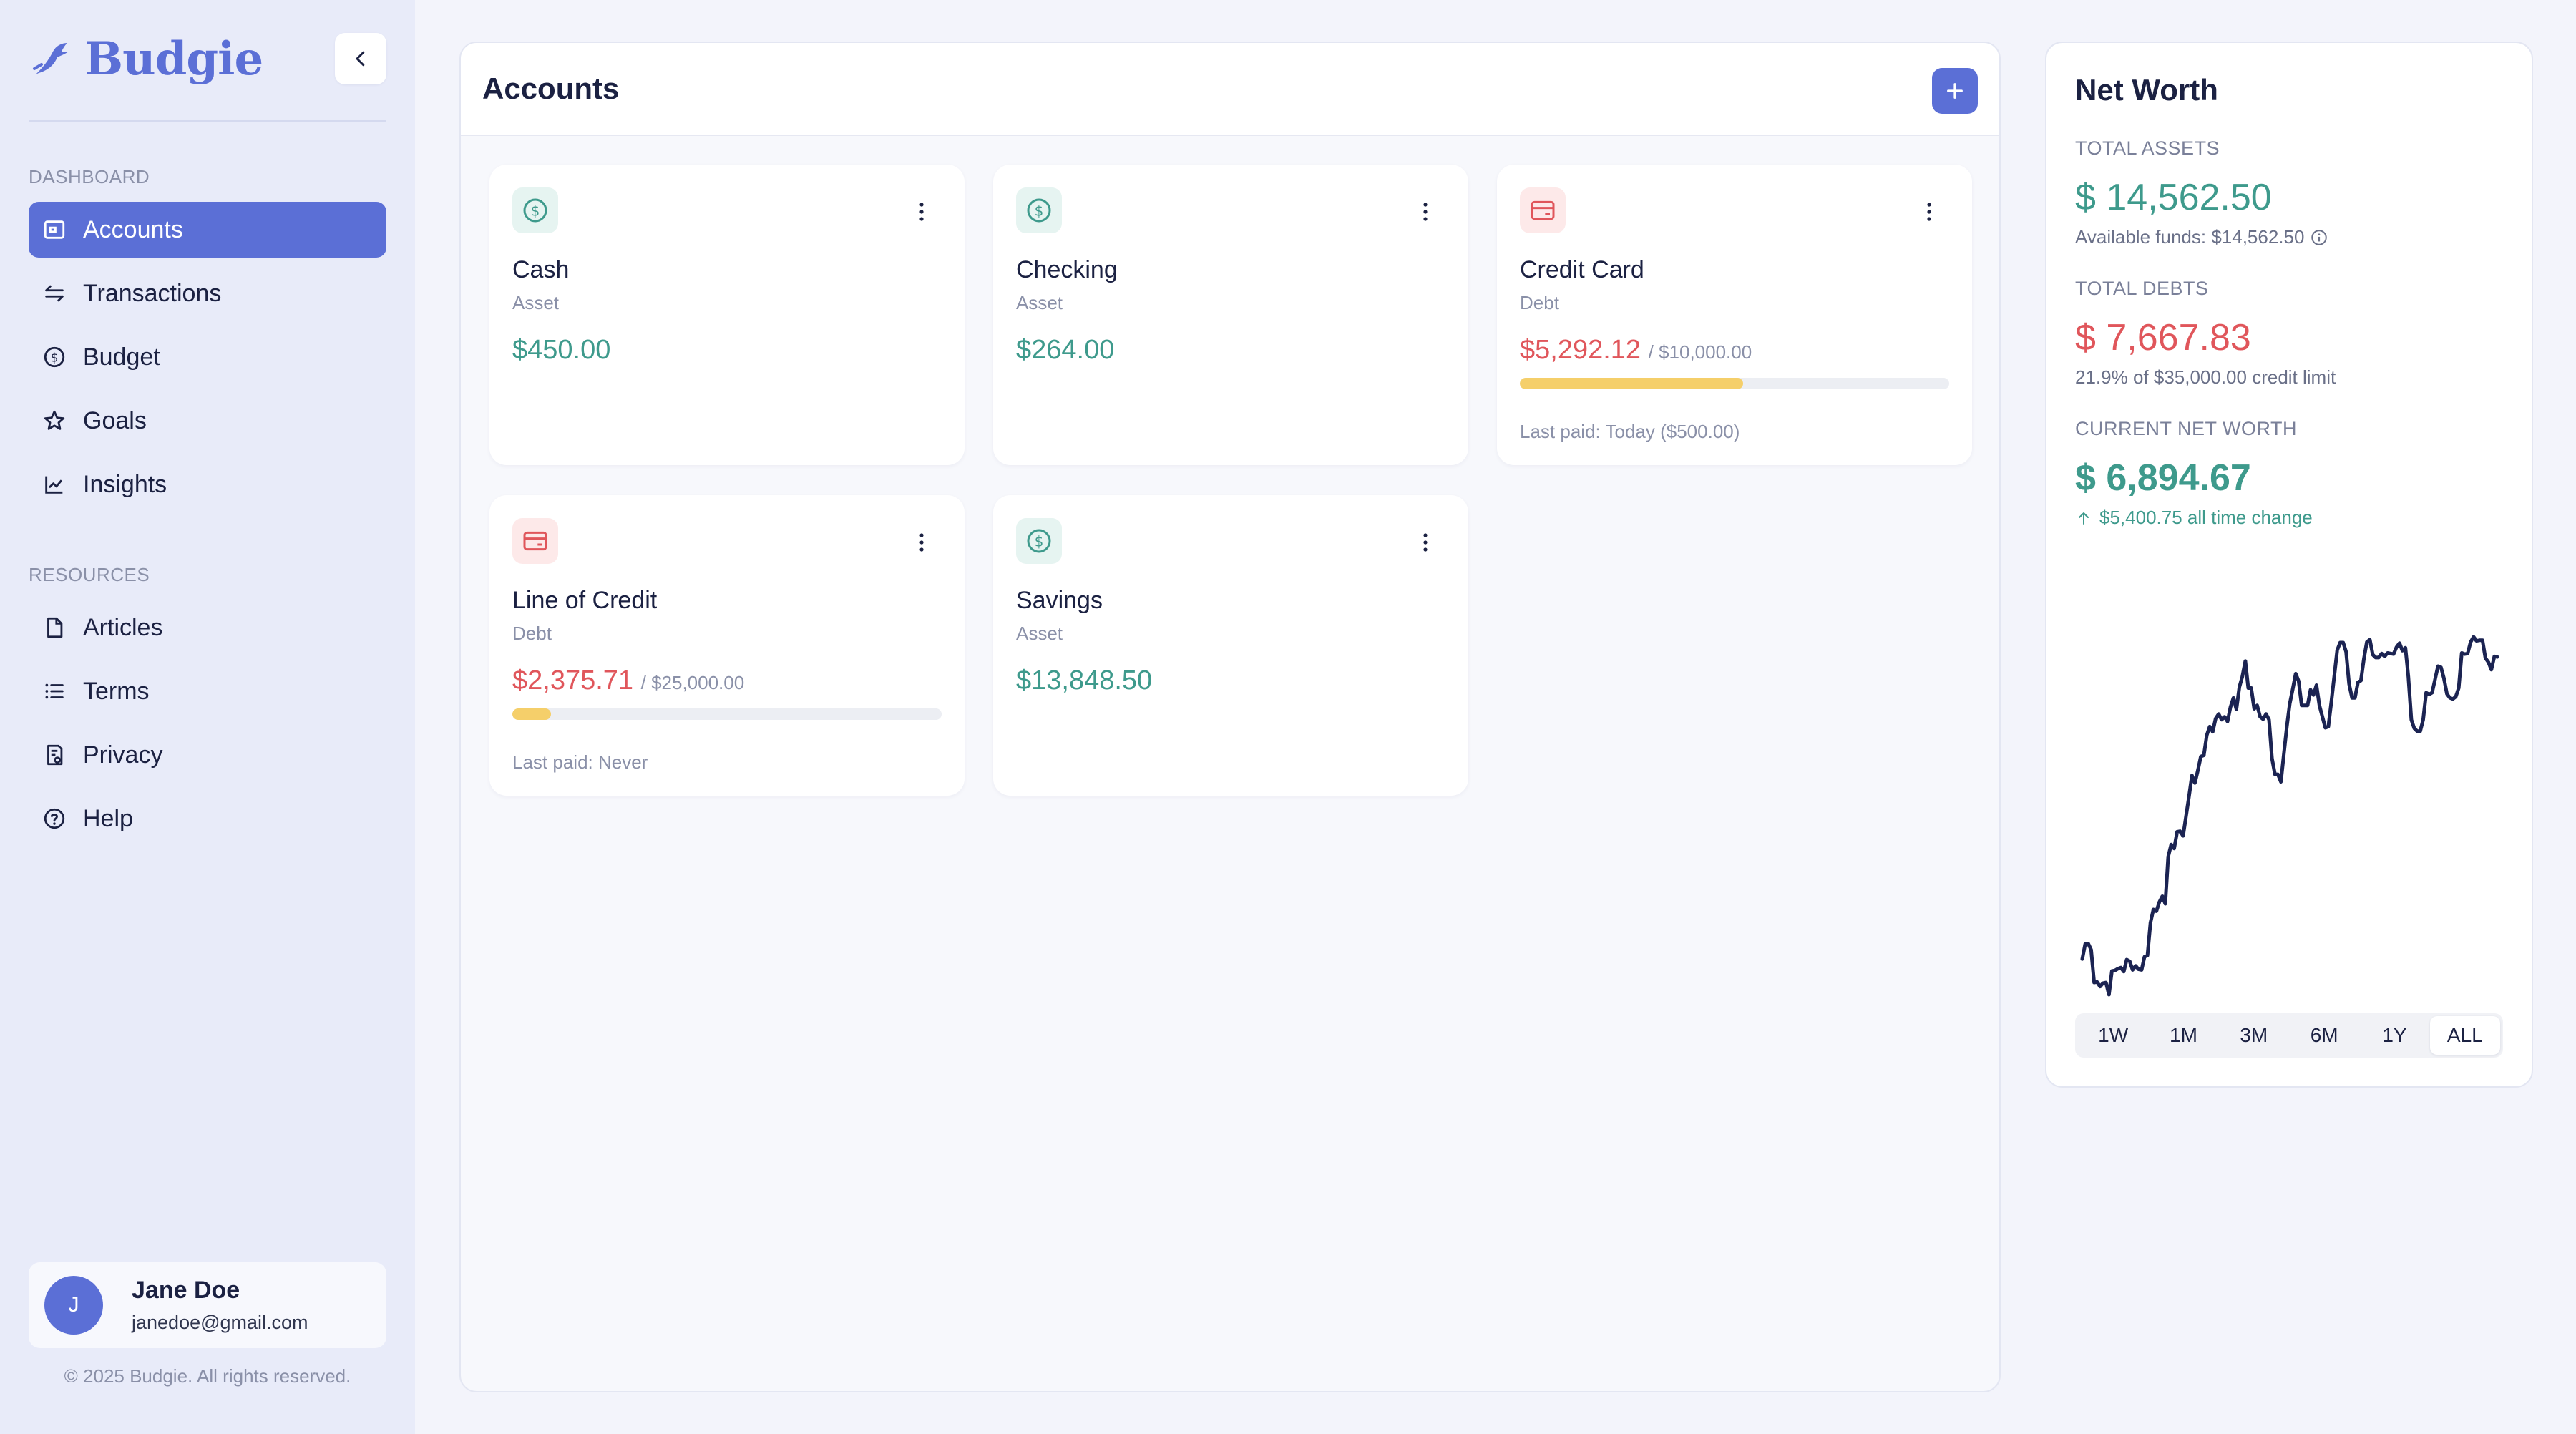  Describe the element at coordinates (2206, 517) in the screenshot. I see `net-worth-change-text: $5,400.75 all time change` at that location.